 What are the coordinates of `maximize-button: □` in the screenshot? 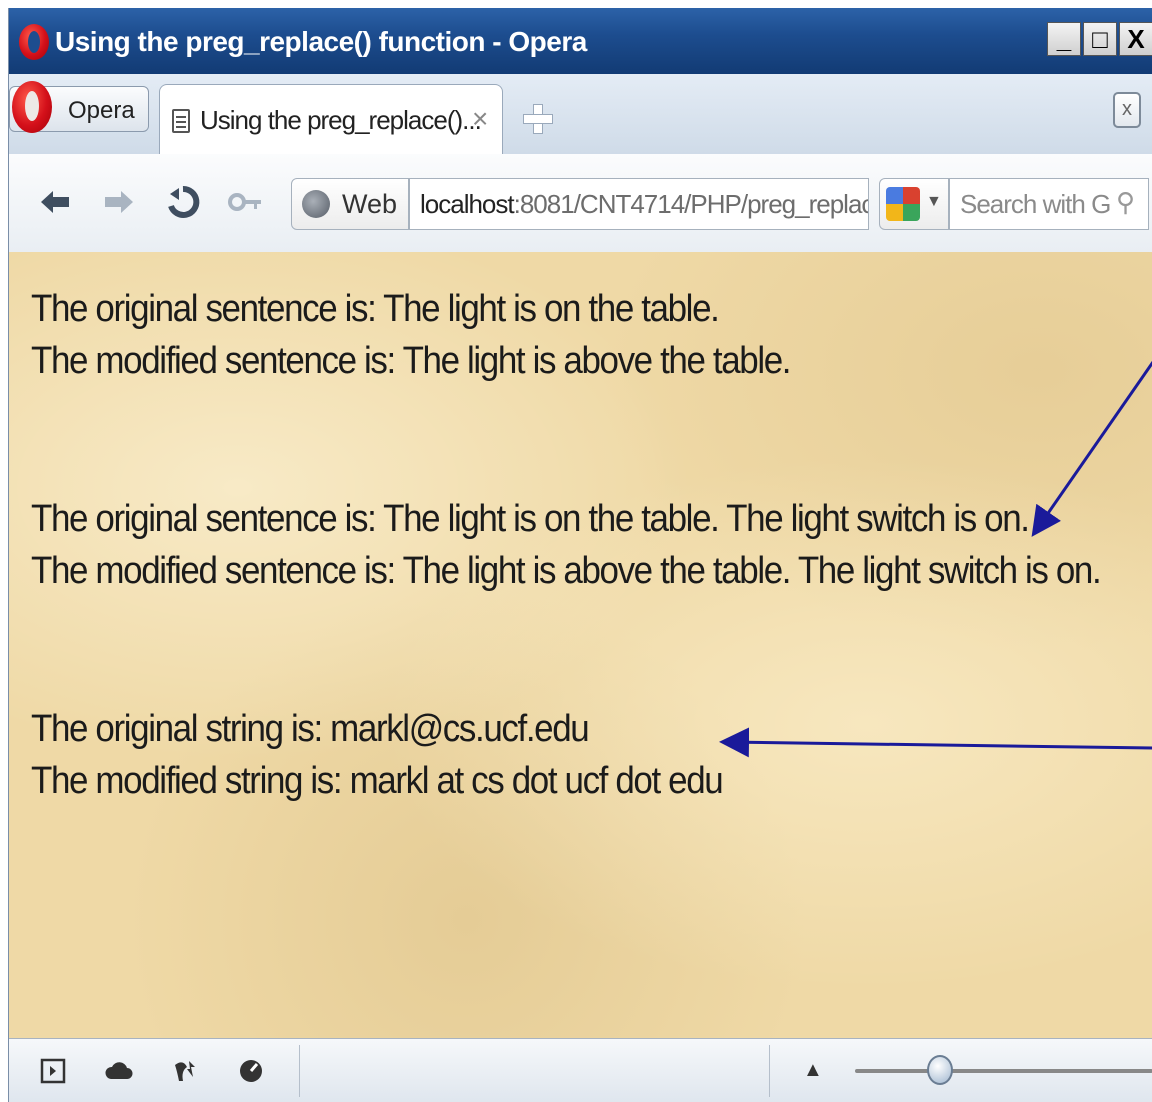 It's located at (1100, 39).